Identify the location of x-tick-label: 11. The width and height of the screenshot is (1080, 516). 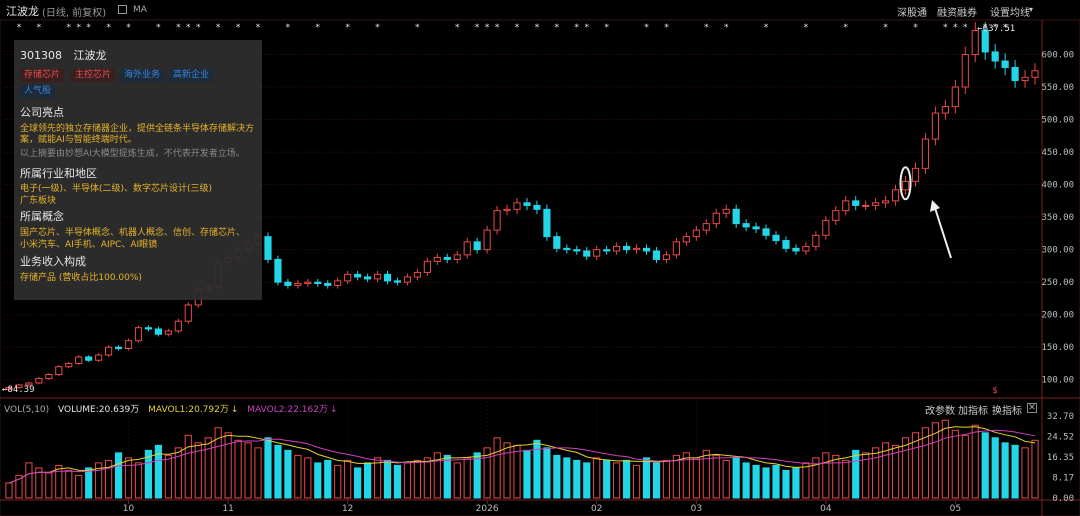
(227, 509).